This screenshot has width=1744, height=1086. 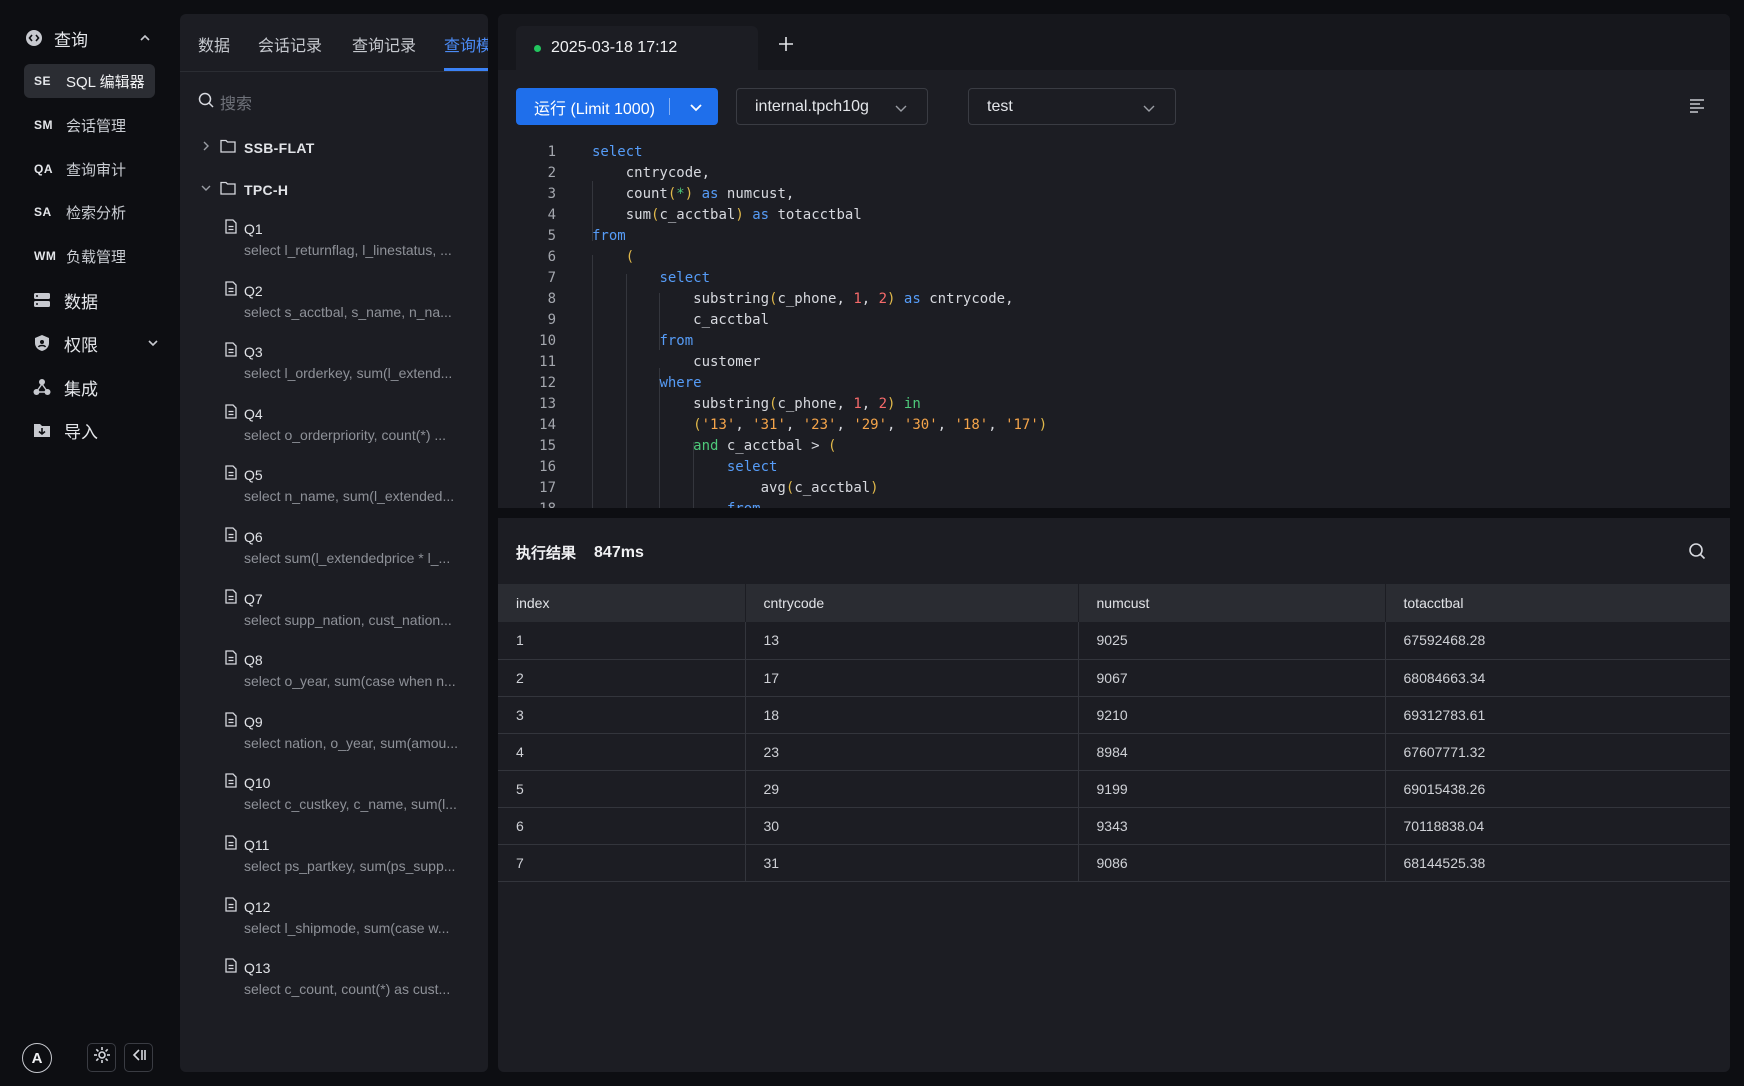 I want to click on active-tab-indicator, so click(x=466, y=69).